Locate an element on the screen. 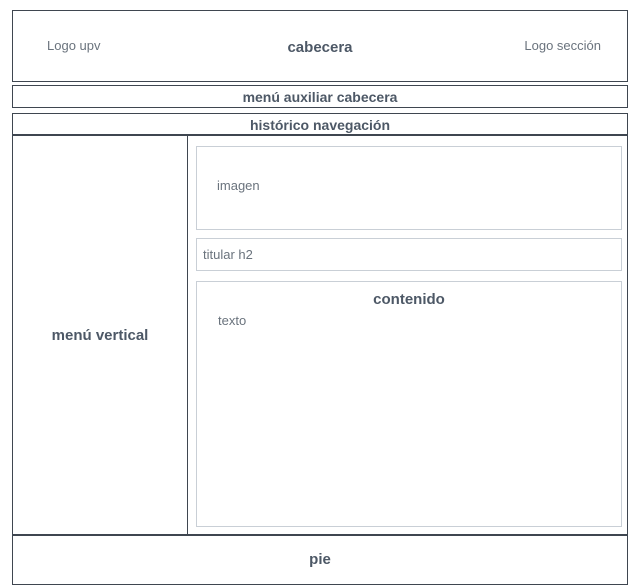 This screenshot has width=638, height=588. image-placeholder: imagen is located at coordinates (409, 188).